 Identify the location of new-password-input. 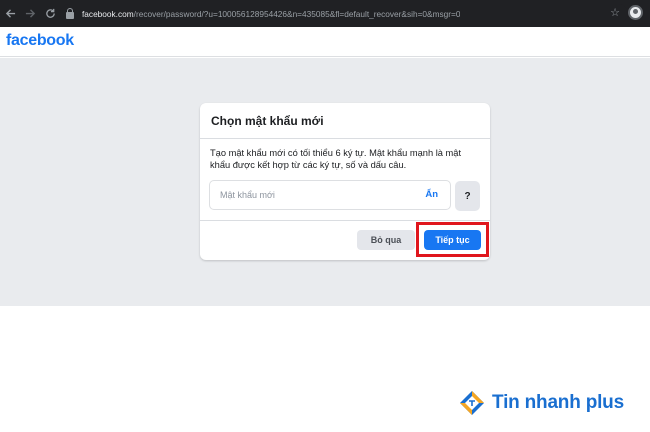
(310, 195).